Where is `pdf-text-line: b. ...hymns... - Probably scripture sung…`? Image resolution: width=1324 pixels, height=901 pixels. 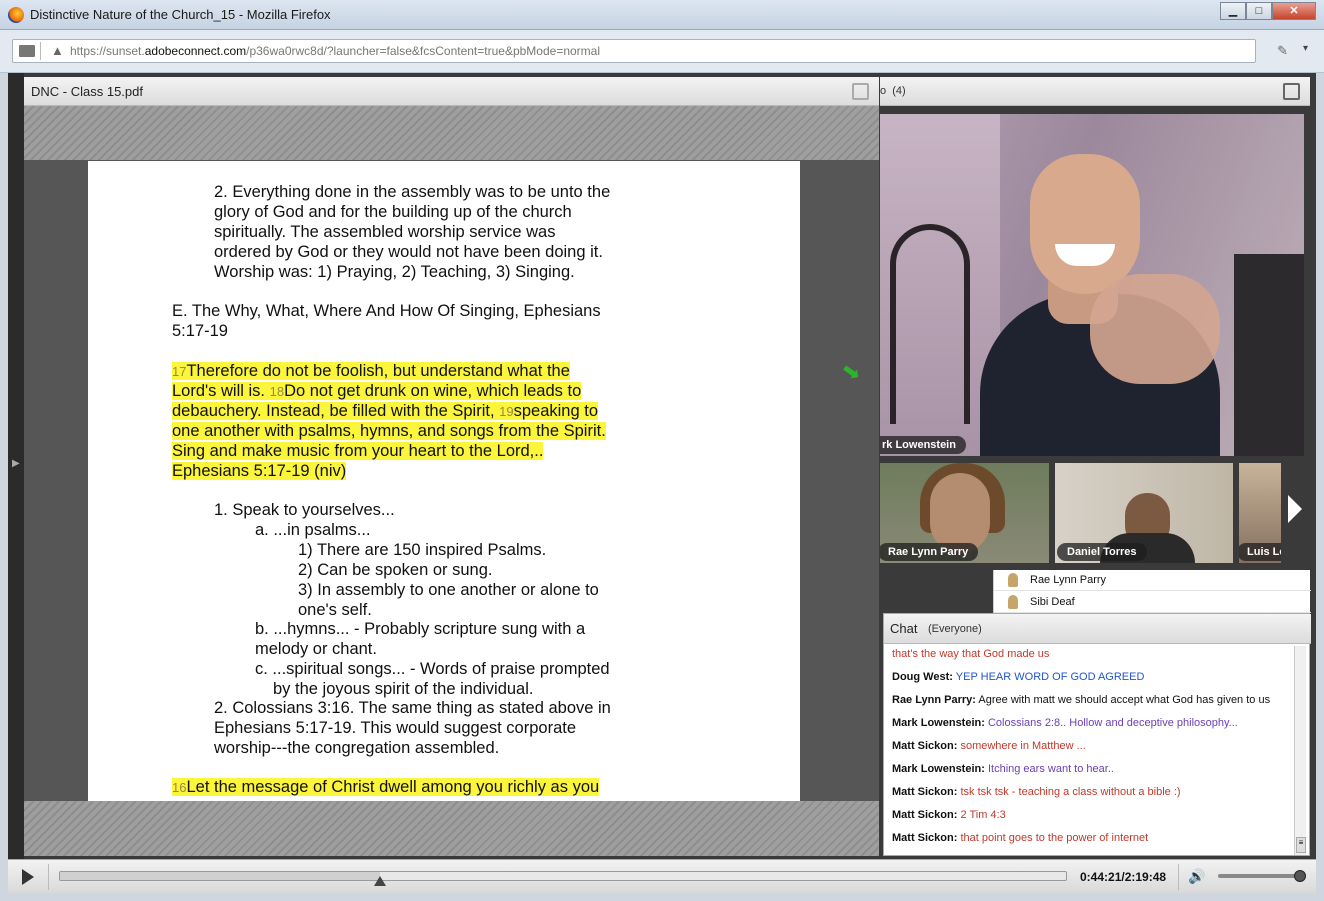 pdf-text-line: b. ...hymns... - Probably scripture sung… is located at coordinates (420, 629).